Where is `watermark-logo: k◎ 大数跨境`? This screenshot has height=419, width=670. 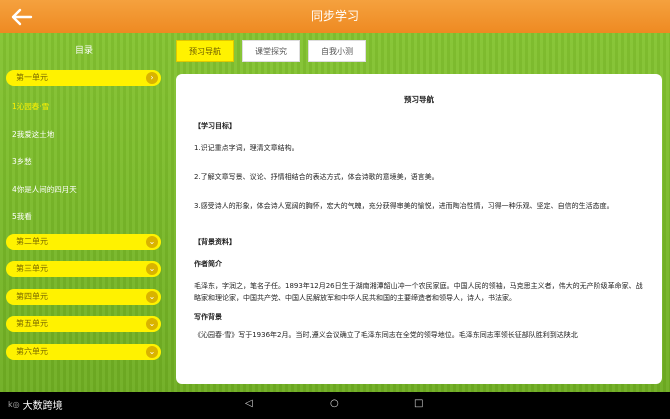 watermark-logo: k◎ 大数跨境 is located at coordinates (35, 404).